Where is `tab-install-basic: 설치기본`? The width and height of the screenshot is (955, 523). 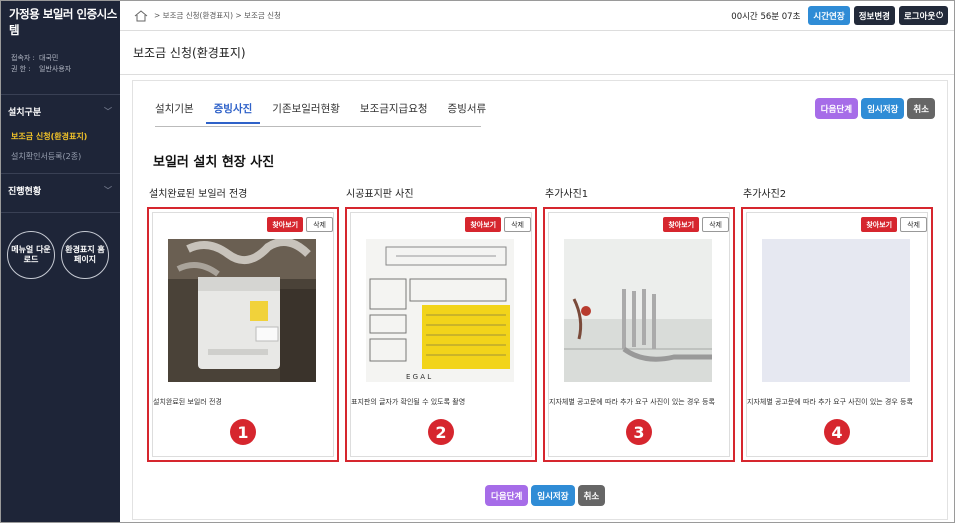 tab-install-basic: 설치기본 is located at coordinates (174, 112).